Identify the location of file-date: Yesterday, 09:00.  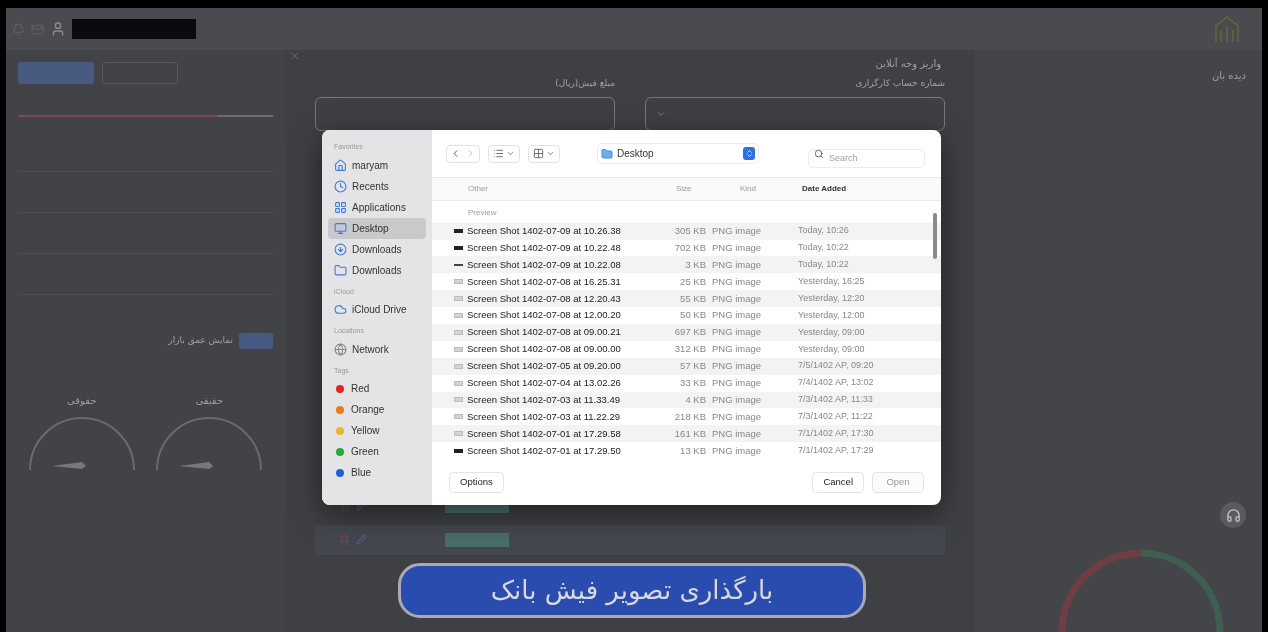
(831, 332).